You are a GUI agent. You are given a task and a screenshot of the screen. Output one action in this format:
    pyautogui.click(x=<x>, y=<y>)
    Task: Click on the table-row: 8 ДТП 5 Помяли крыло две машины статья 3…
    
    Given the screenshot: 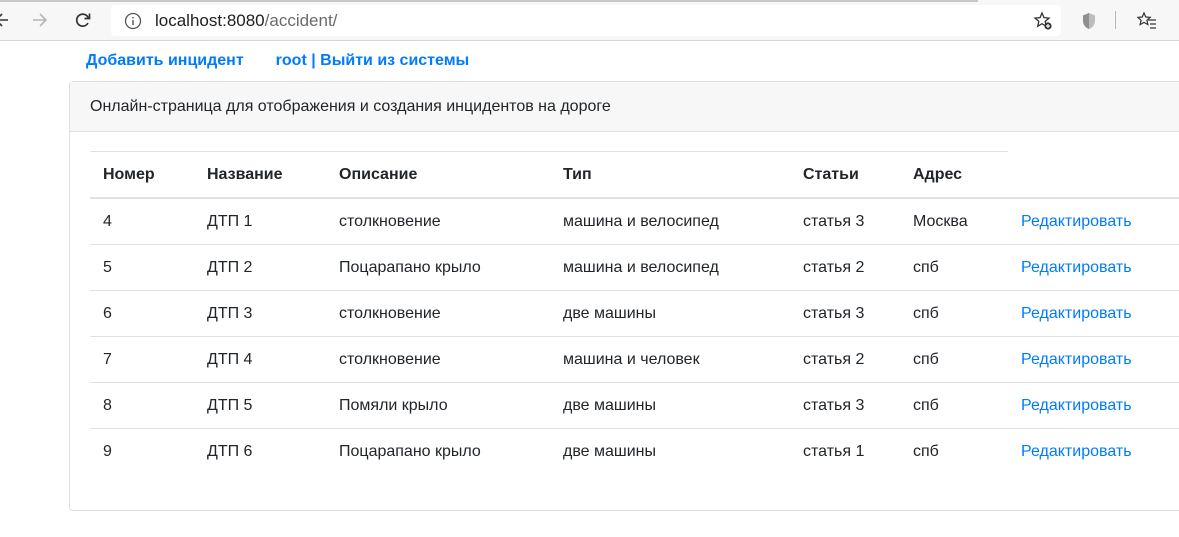 What is the action you would take?
    pyautogui.click(x=634, y=406)
    